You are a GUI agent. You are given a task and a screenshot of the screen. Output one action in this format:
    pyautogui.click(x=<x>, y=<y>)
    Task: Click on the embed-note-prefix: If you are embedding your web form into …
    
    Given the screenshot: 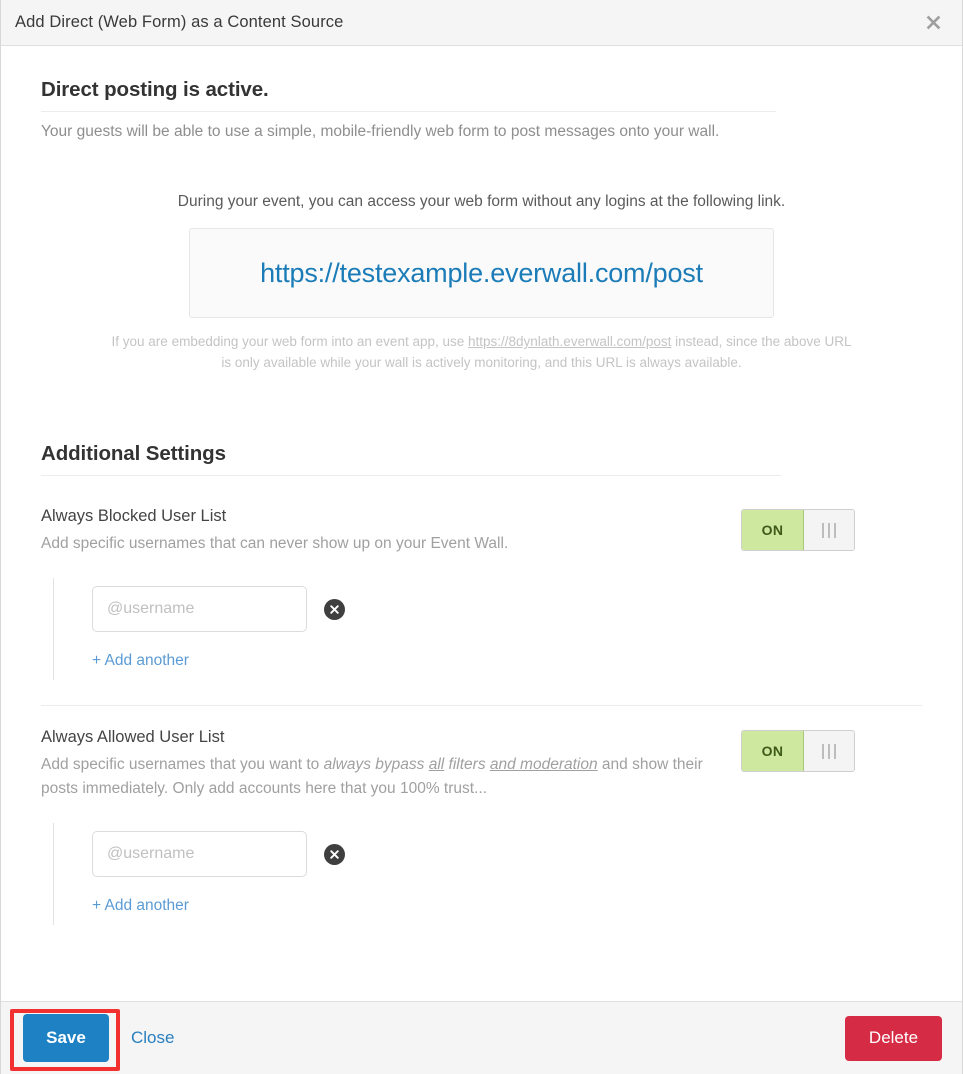 What is the action you would take?
    pyautogui.click(x=289, y=342)
    